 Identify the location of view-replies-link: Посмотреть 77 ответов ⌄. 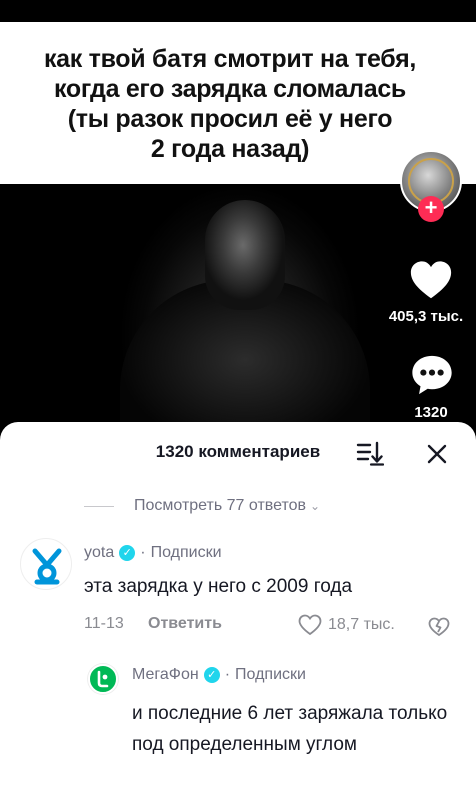
(202, 506).